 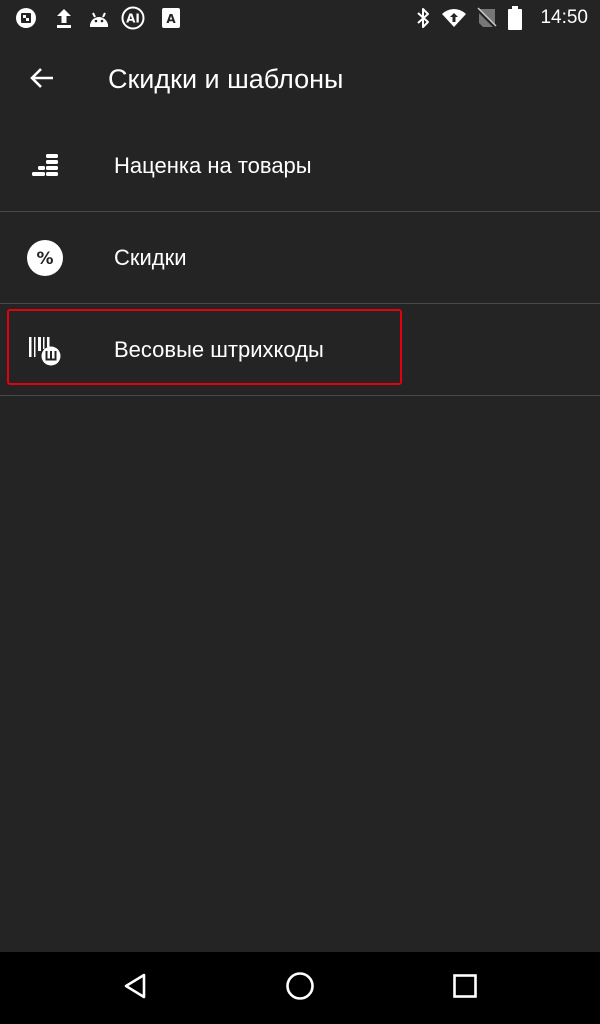 I want to click on no-sim-icon, so click(x=487, y=18).